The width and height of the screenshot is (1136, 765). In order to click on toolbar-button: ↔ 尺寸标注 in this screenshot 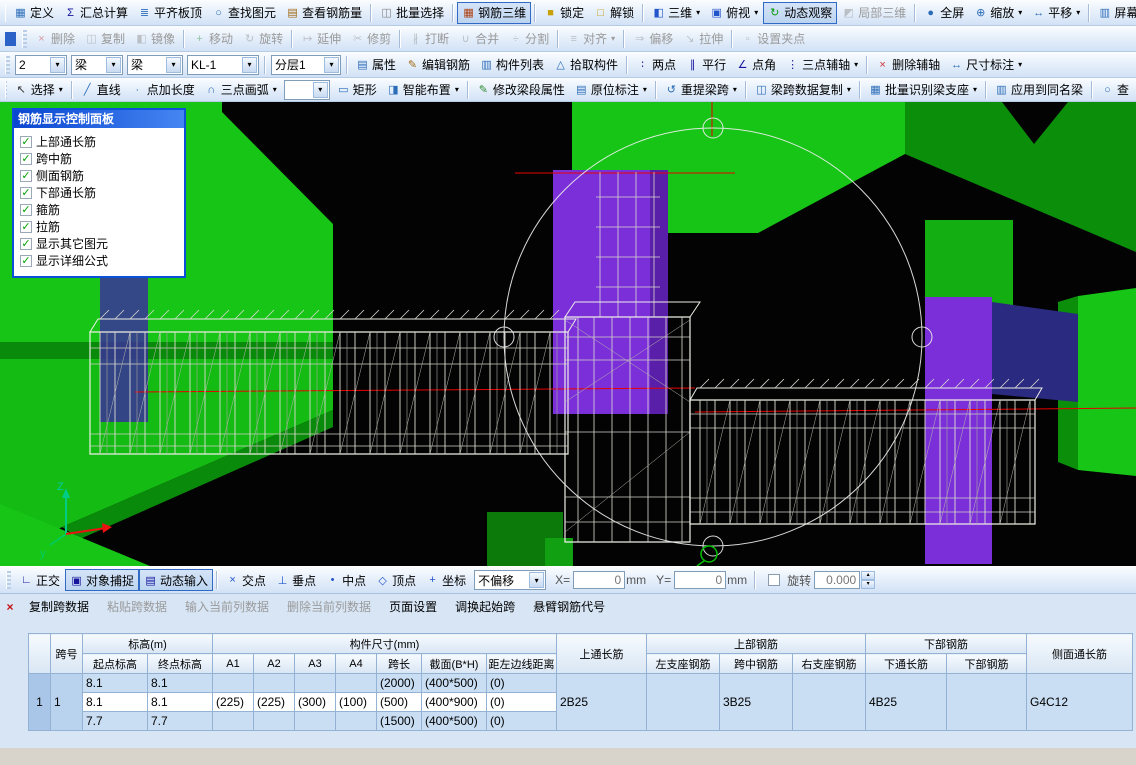, I will do `click(986, 65)`.